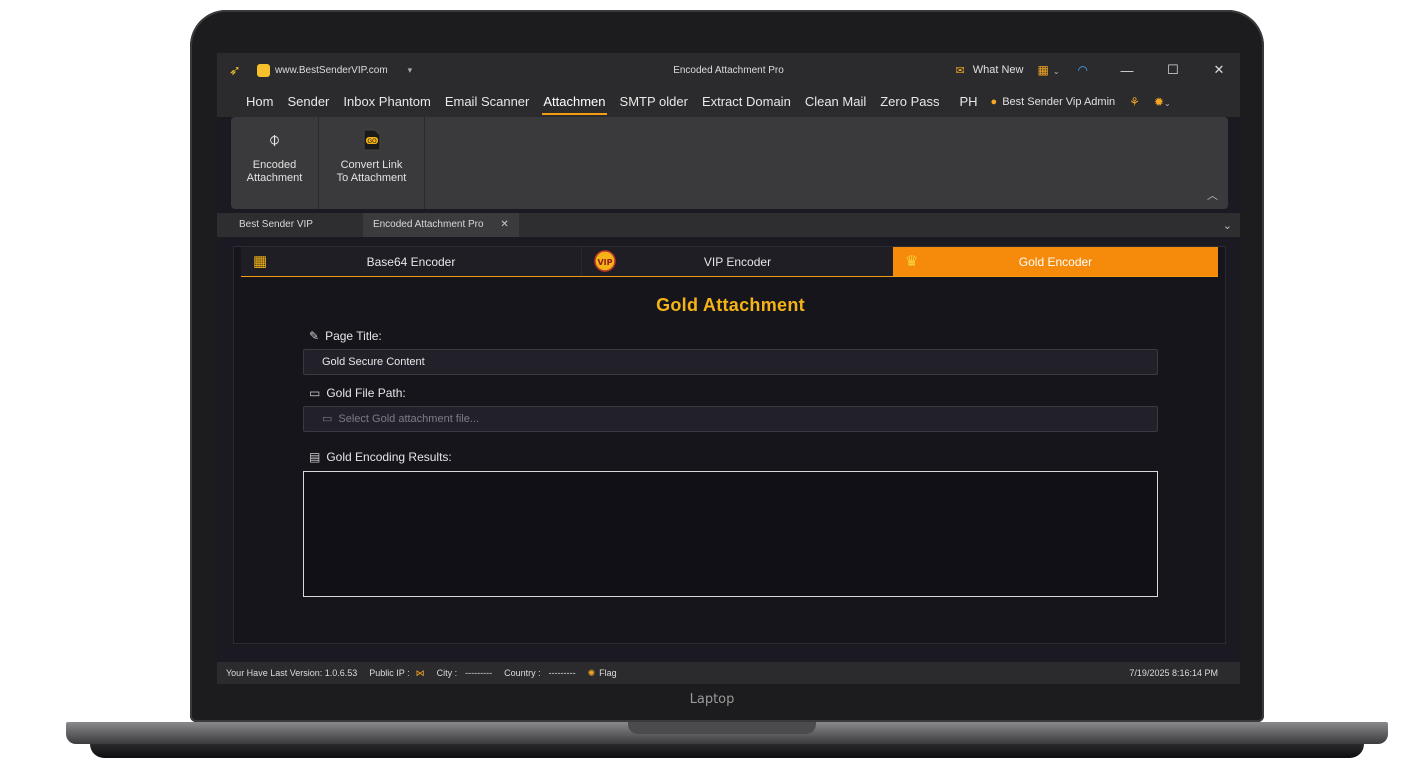 This screenshot has height=780, width=1424. Describe the element at coordinates (574, 102) in the screenshot. I see `menu-item-attachment: Attachmen` at that location.